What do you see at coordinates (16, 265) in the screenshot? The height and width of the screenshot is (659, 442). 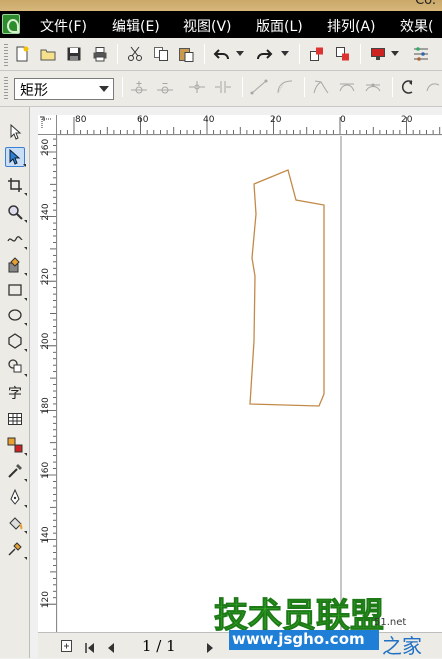 I see `smart-fill-tool-icon` at bounding box center [16, 265].